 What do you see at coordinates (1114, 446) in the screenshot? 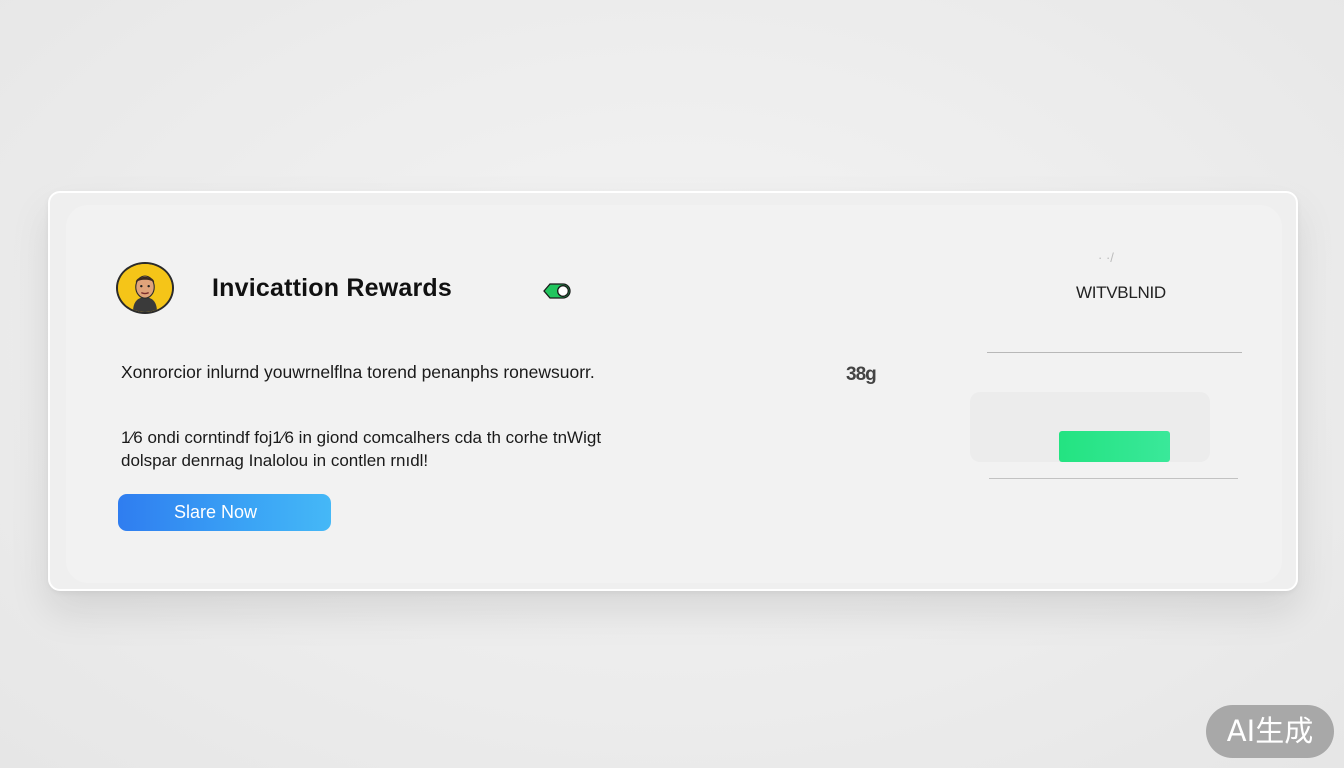
I see `reward-status-bar` at bounding box center [1114, 446].